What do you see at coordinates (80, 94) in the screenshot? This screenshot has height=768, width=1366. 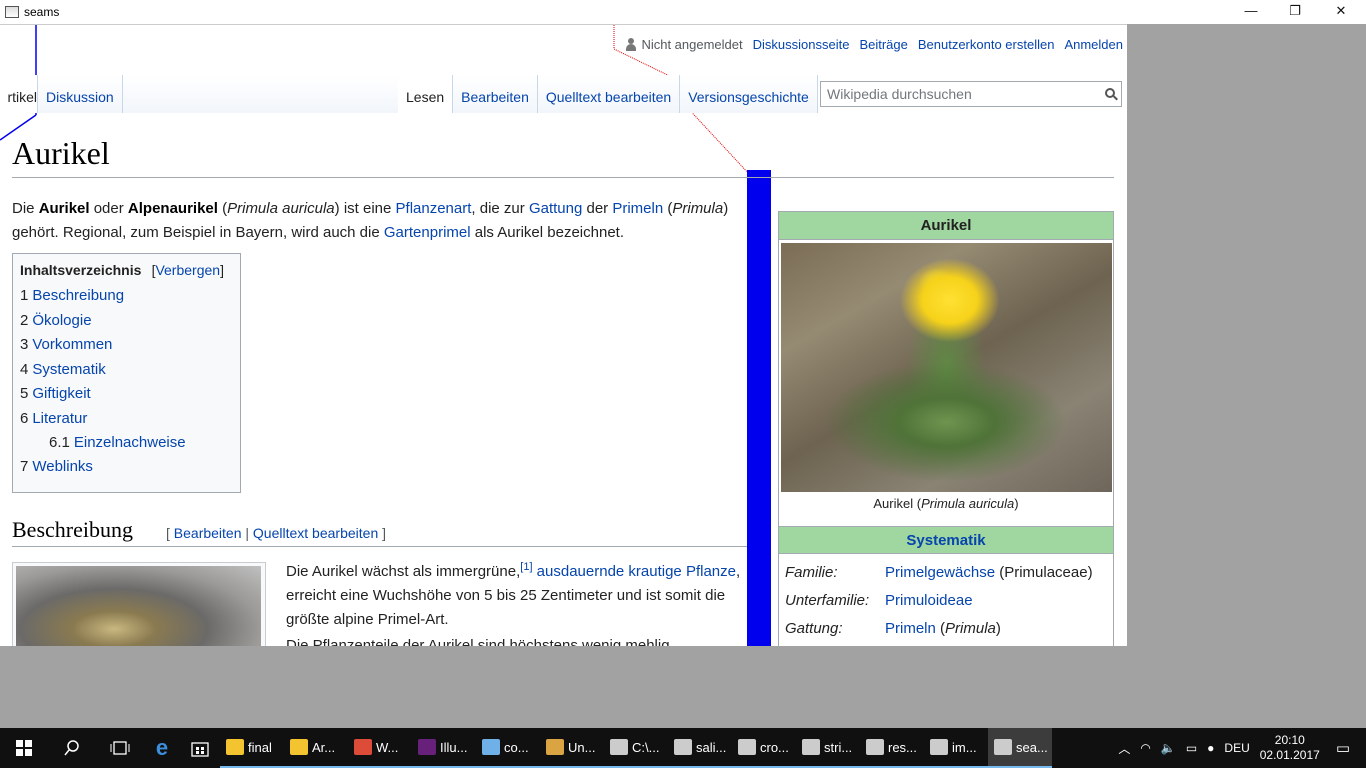 I see `tab-discussion: Diskussion` at bounding box center [80, 94].